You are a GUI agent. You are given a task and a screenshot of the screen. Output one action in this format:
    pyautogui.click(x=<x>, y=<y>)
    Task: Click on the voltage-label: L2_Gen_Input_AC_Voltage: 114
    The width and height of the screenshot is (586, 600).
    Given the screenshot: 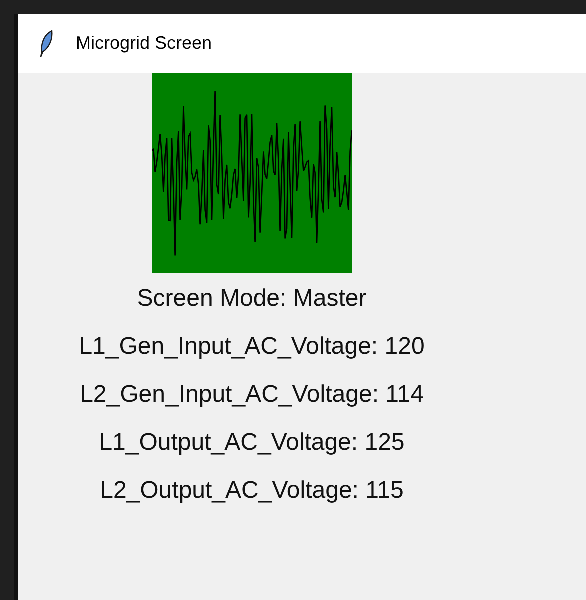 What is the action you would take?
    pyautogui.click(x=252, y=395)
    